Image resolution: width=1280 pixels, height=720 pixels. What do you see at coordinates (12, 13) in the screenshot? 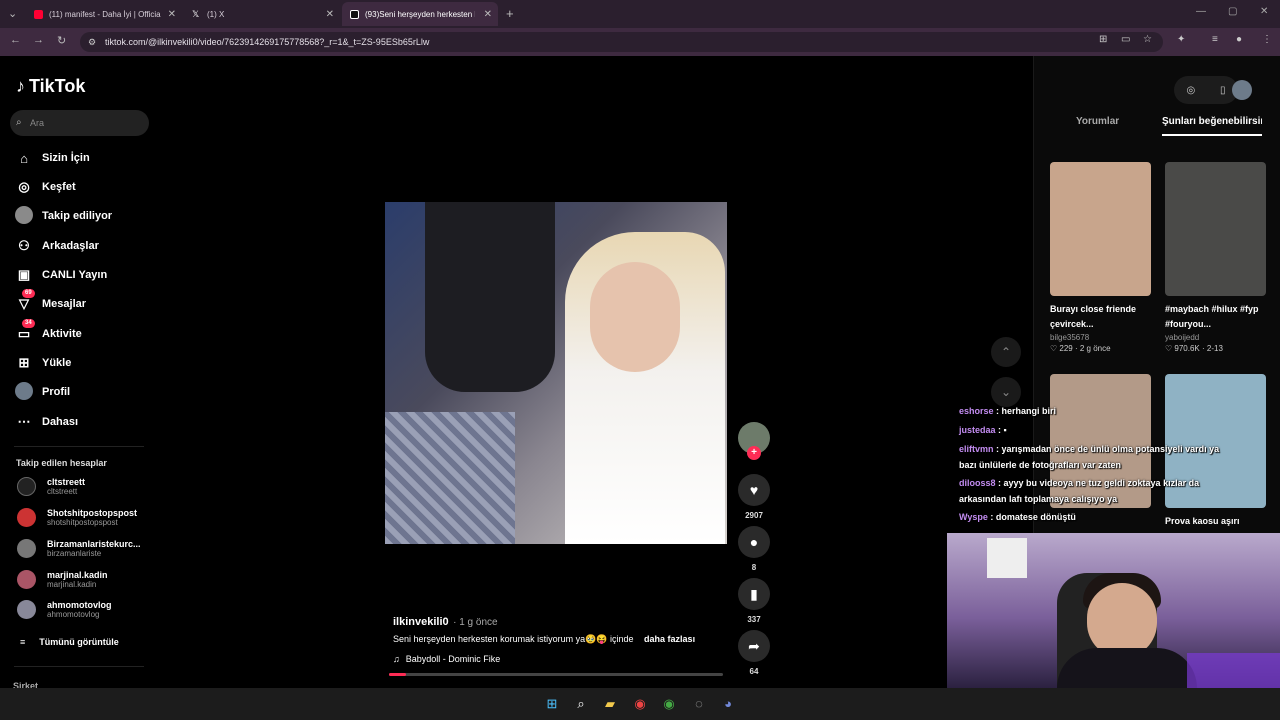
I see `tab-search-icon: ⌄` at bounding box center [12, 13].